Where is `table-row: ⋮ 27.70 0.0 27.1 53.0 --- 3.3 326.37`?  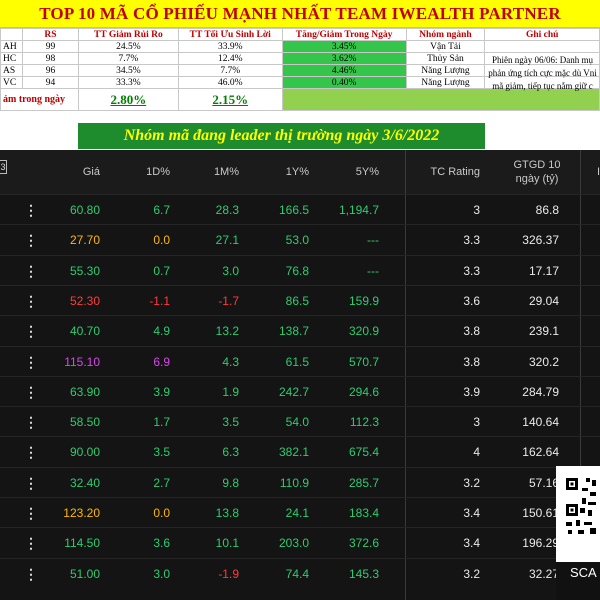 table-row: ⋮ 27.70 0.0 27.1 53.0 --- 3.3 326.37 is located at coordinates (300, 239).